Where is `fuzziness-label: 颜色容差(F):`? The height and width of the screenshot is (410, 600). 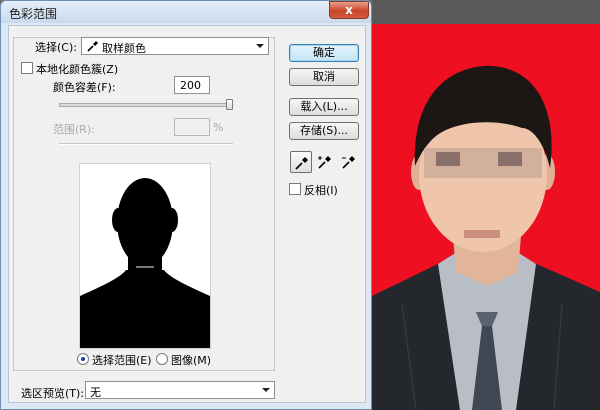 fuzziness-label: 颜色容差(F): is located at coordinates (84, 87).